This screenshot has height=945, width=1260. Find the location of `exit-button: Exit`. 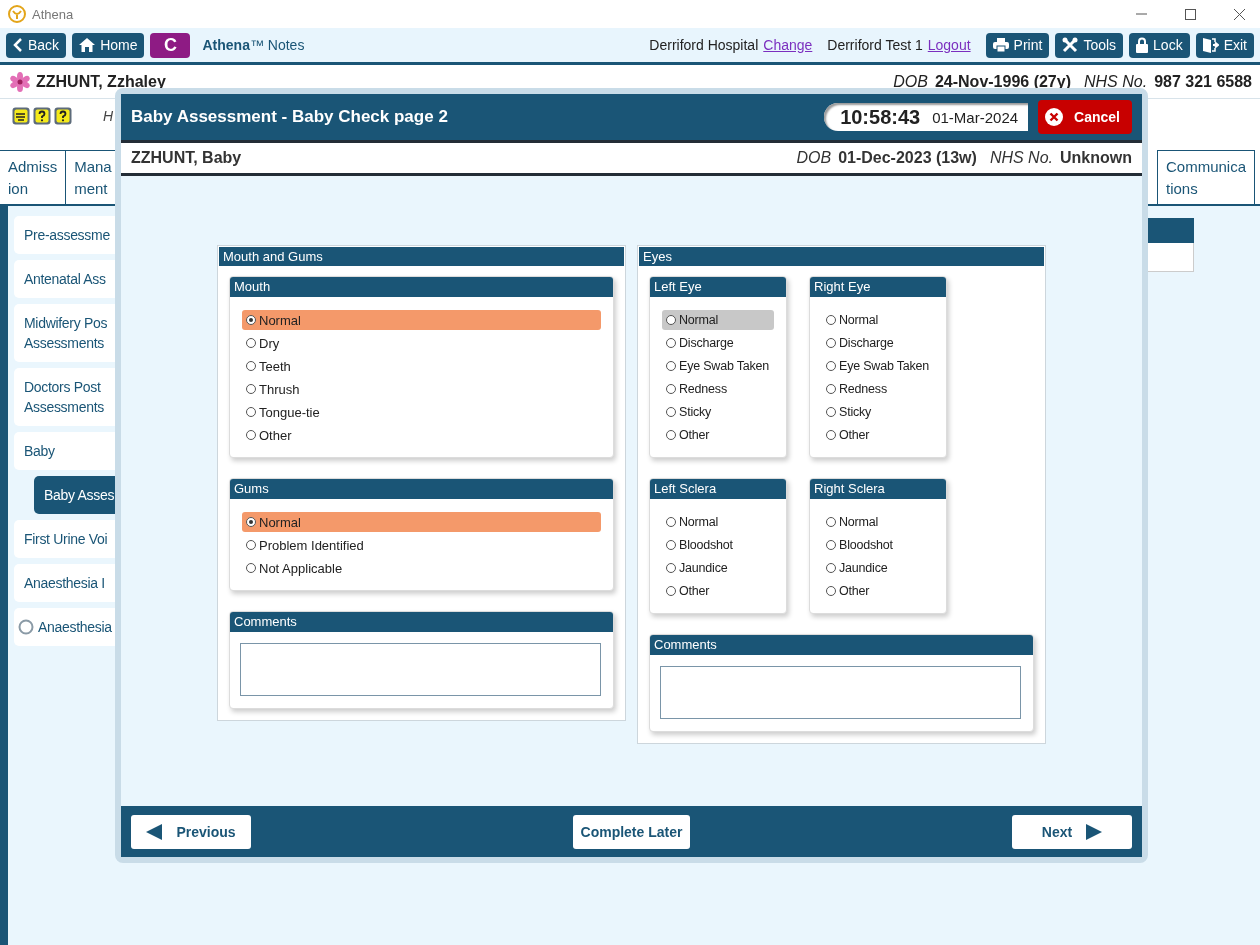

exit-button: Exit is located at coordinates (1224, 45).